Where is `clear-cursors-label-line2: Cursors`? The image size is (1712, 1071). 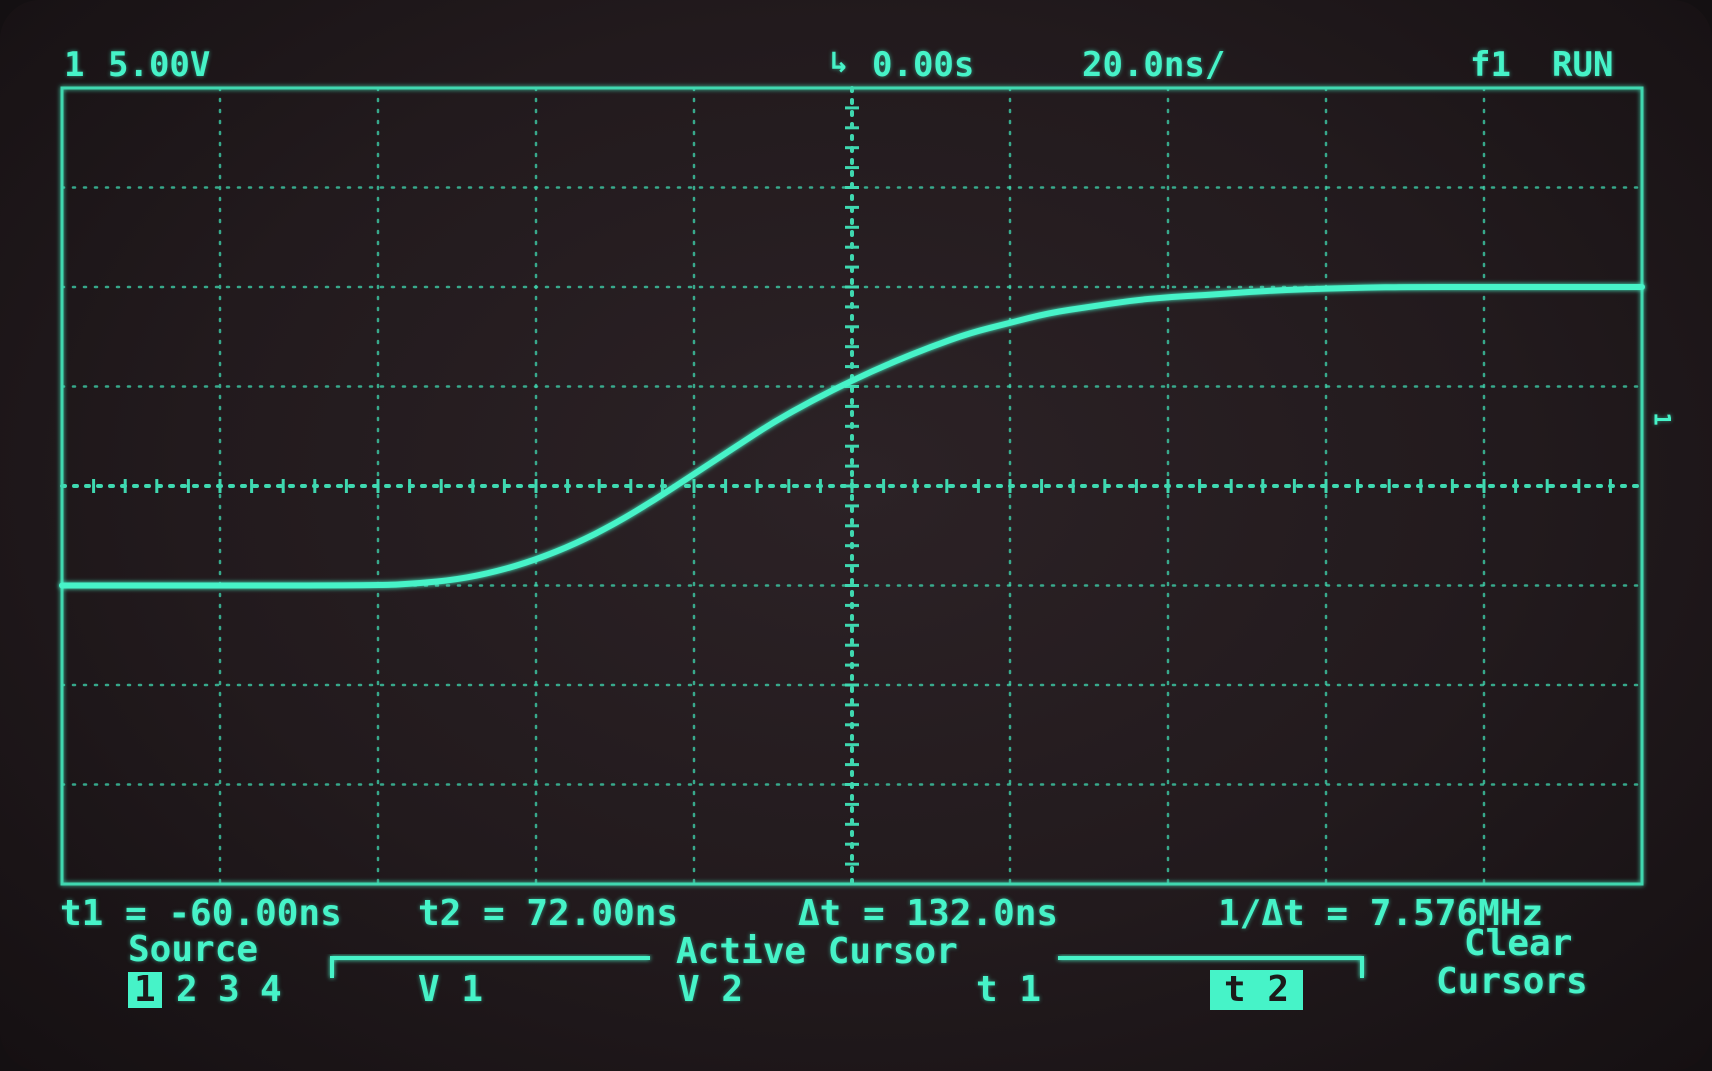 clear-cursors-label-line2: Cursors is located at coordinates (1512, 981).